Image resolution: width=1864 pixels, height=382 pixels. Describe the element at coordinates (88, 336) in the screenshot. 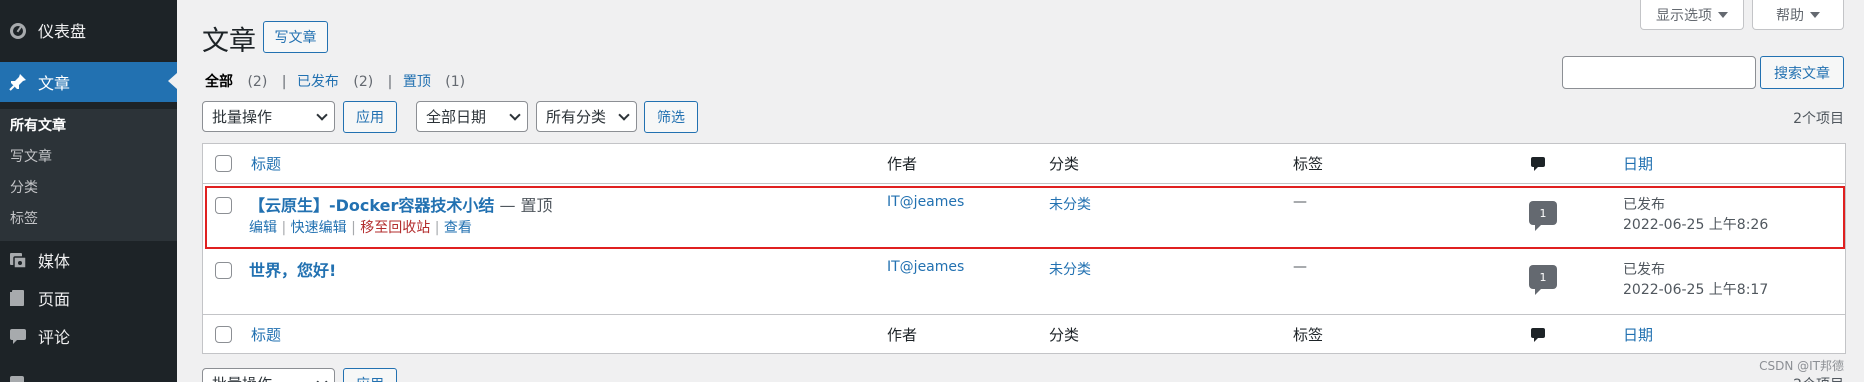

I see `menu-comments: 评论` at that location.